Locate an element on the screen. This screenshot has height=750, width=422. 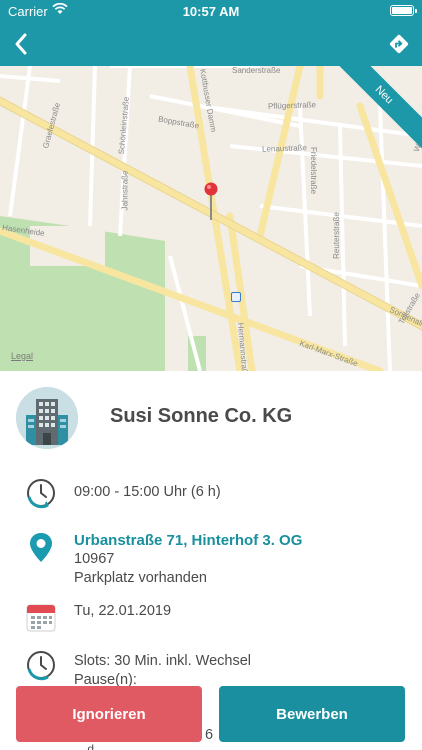
street-label: Lenaustraße is located at coordinates (284, 148).